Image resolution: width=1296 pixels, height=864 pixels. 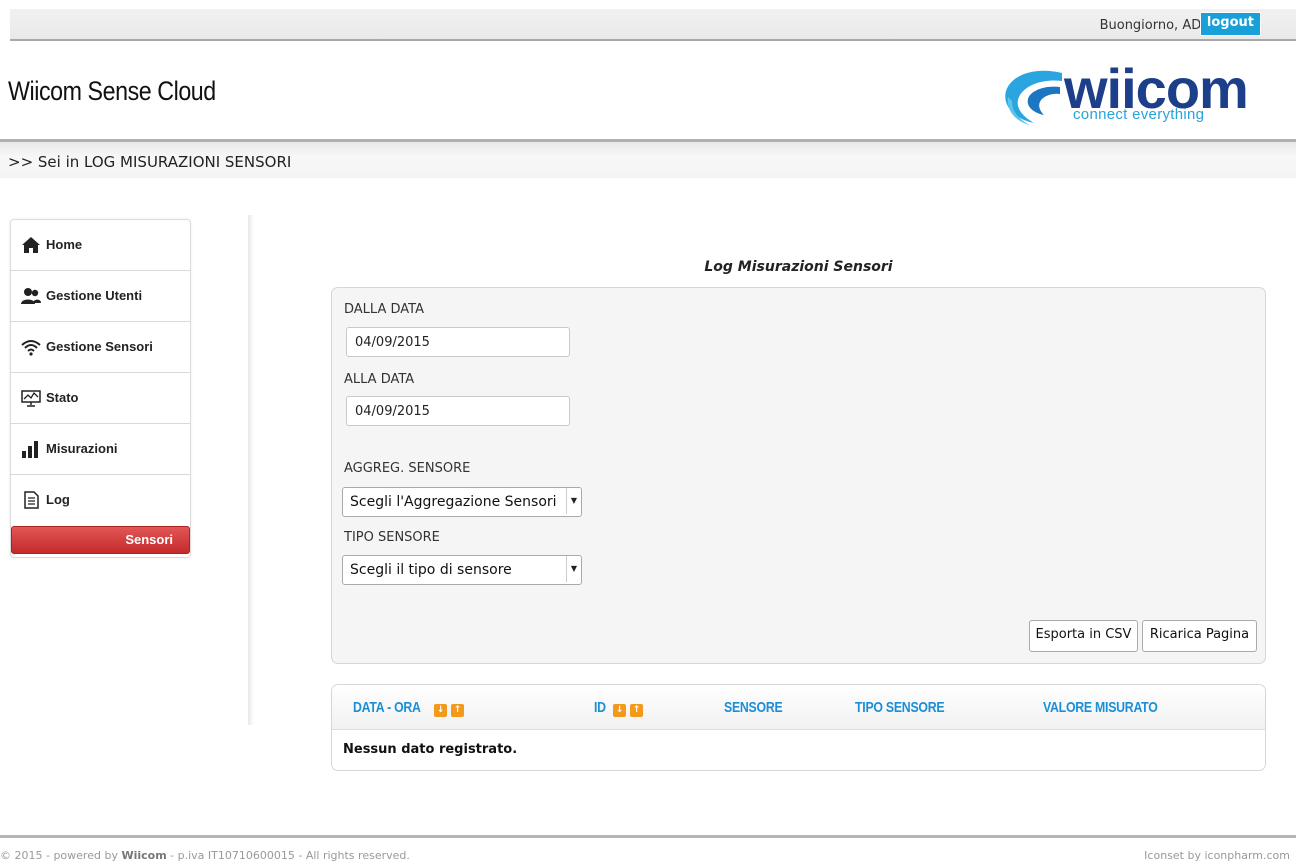 I want to click on from-date-field: 04/09/2015, so click(x=458, y=342).